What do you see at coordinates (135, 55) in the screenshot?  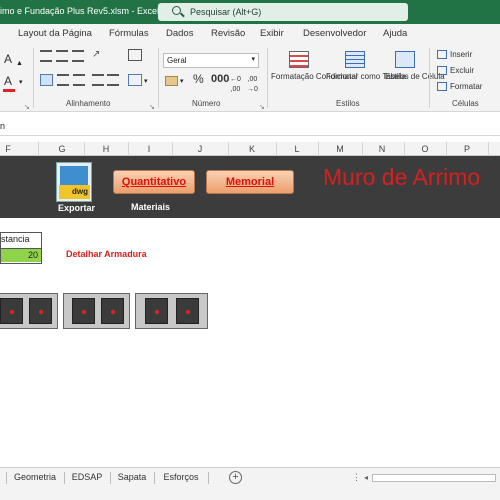 I see `wrap-text-icon` at bounding box center [135, 55].